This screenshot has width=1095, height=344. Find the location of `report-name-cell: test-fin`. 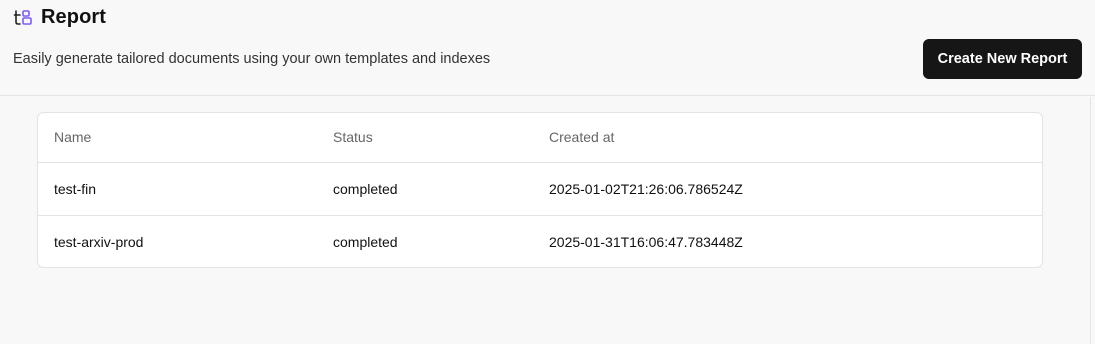

report-name-cell: test-fin is located at coordinates (177, 188).